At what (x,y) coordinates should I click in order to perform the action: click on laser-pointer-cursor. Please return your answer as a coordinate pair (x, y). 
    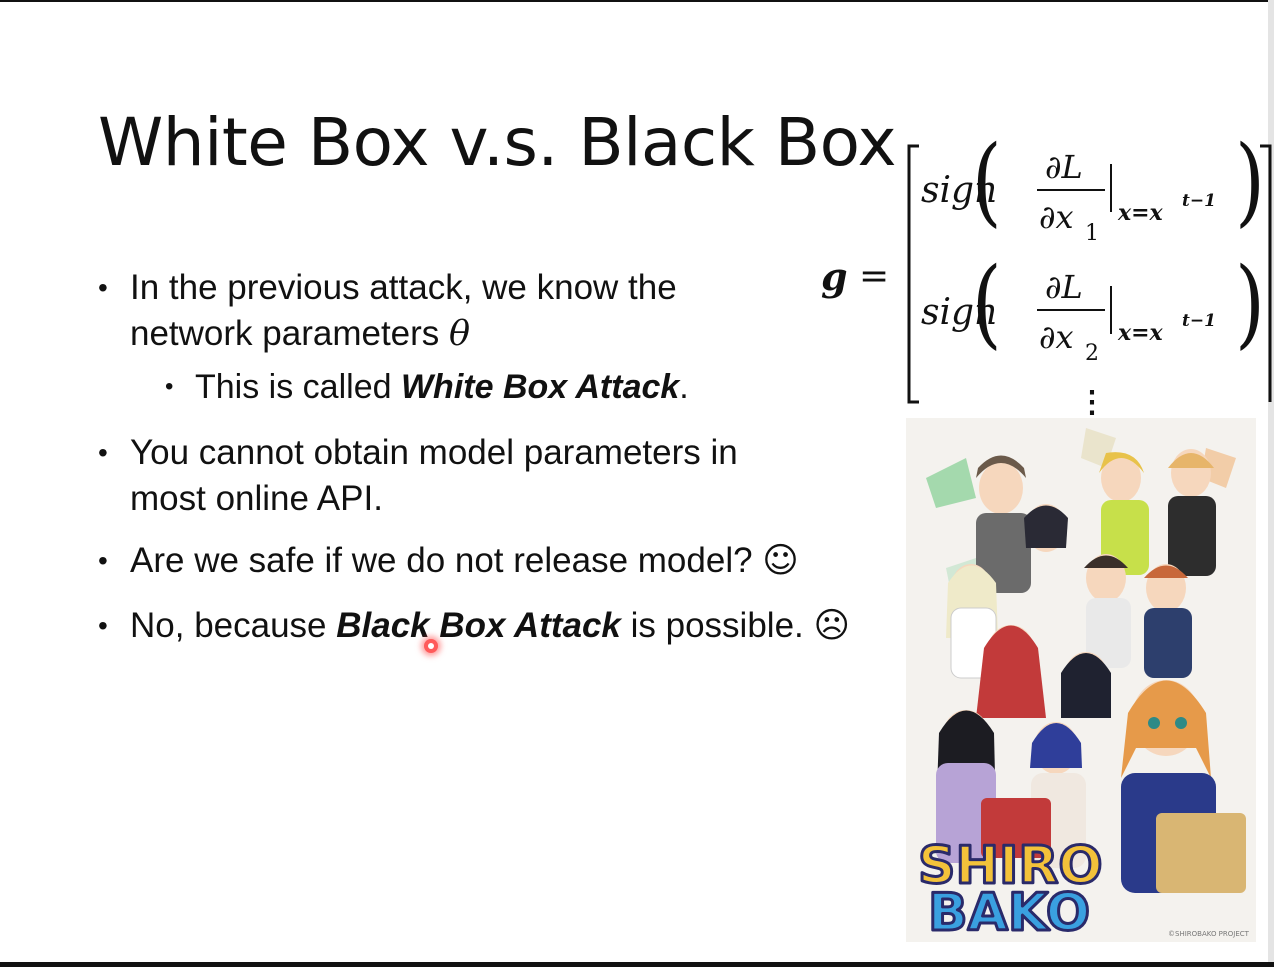
    Looking at the image, I should click on (431, 646).